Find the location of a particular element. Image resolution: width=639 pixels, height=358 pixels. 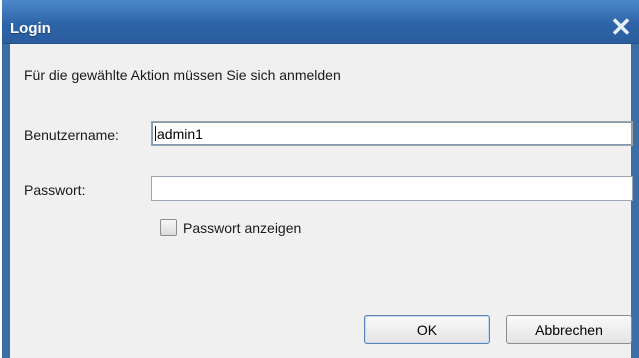

password-label: Passwort: is located at coordinates (55, 190).